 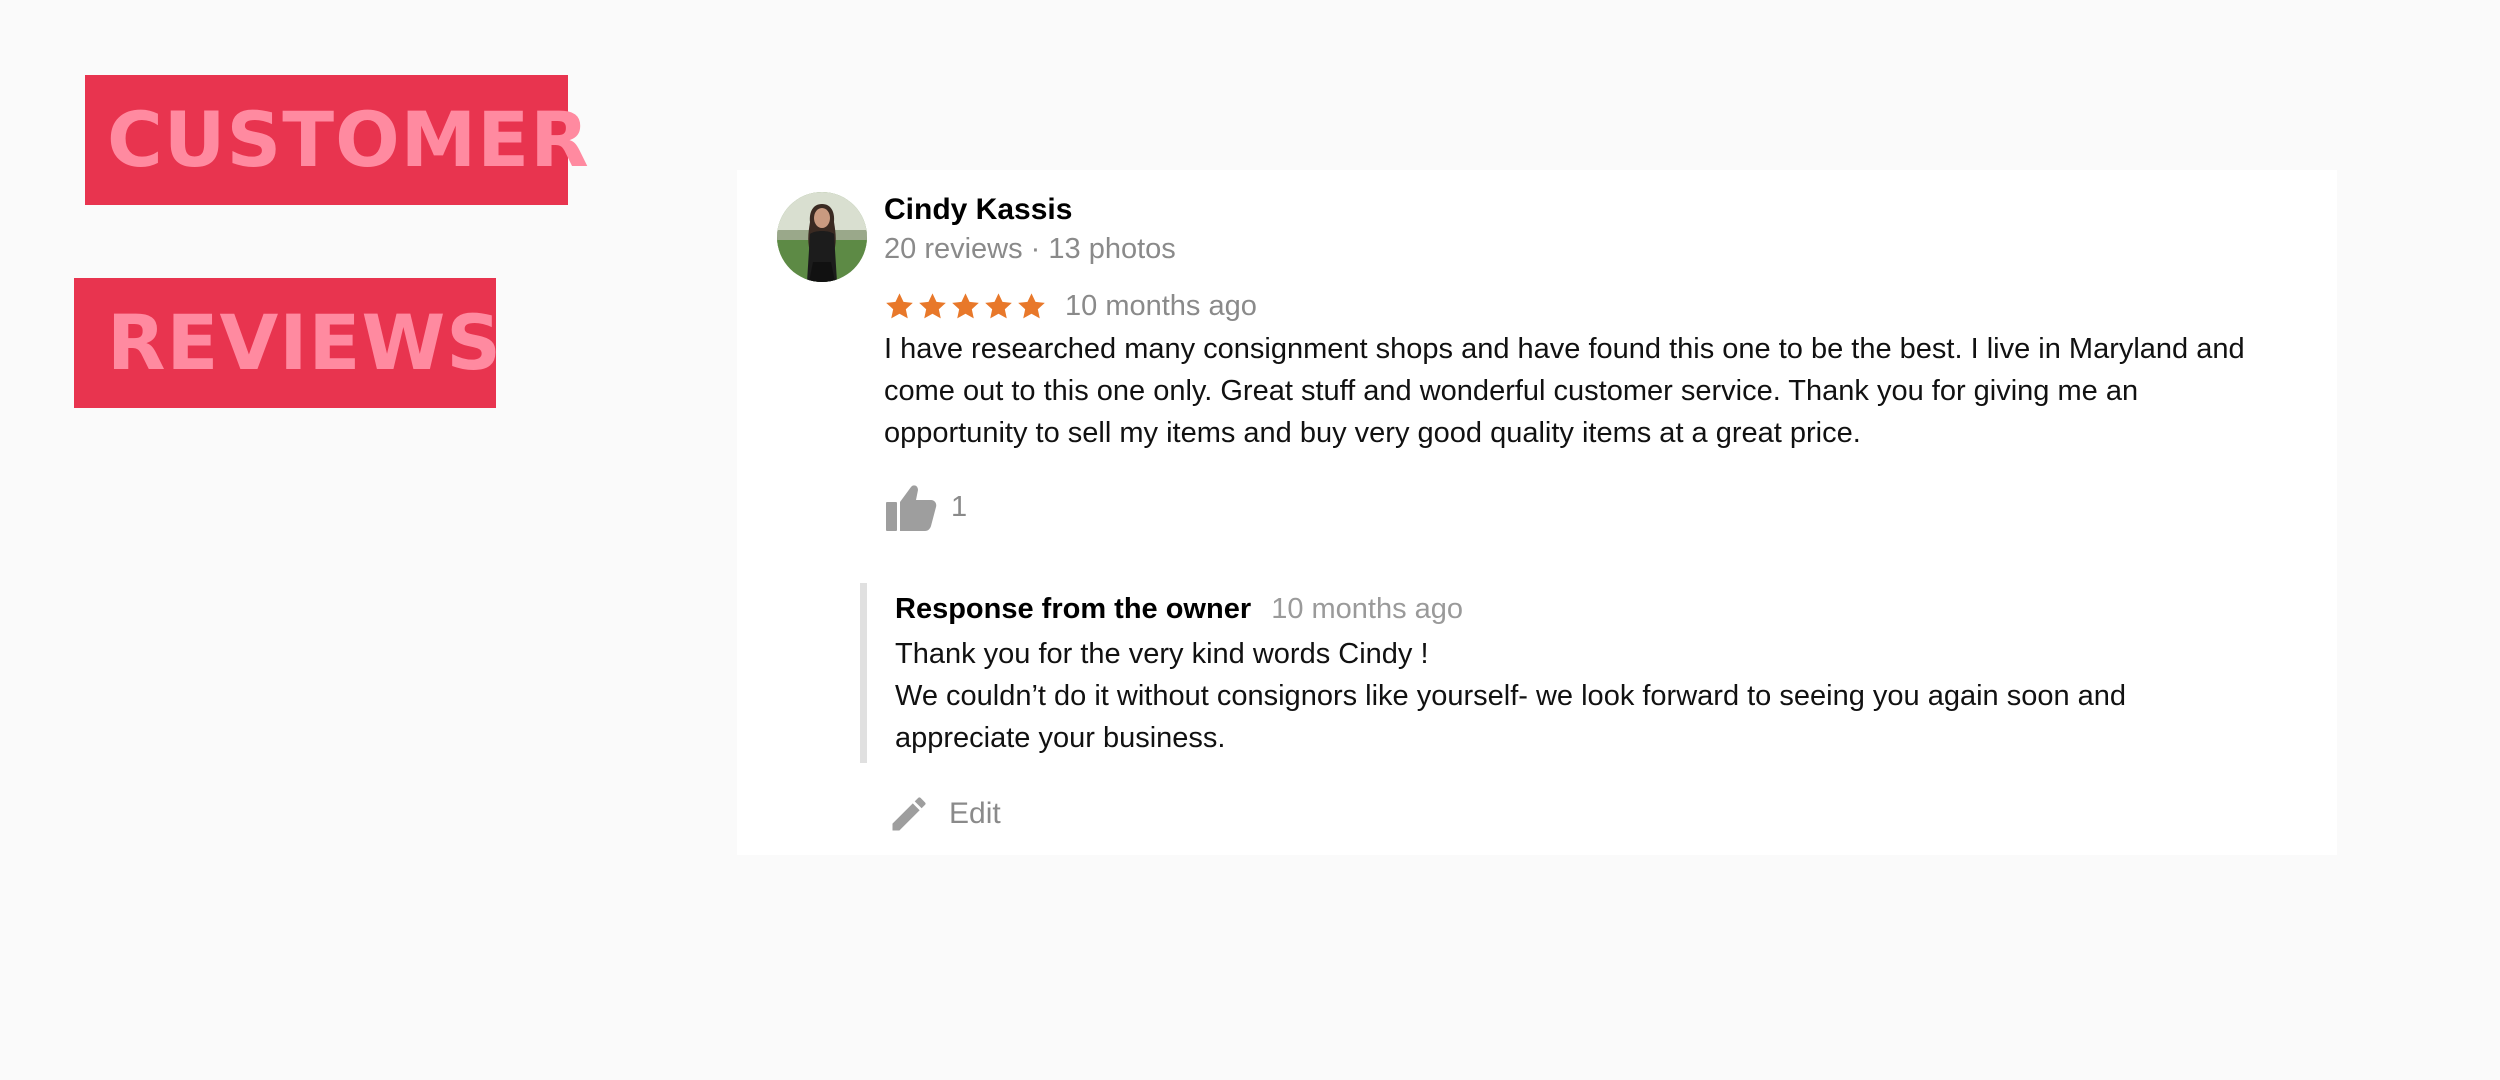 What do you see at coordinates (944, 814) in the screenshot?
I see `edit-button: Edit` at bounding box center [944, 814].